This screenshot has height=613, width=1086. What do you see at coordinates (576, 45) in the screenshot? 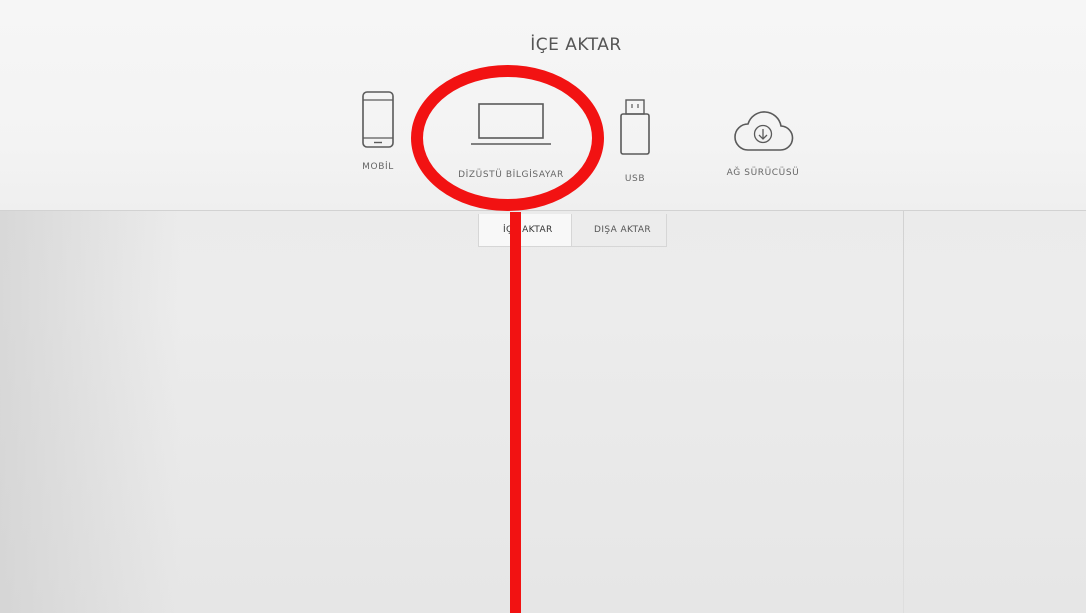
I see `panel-title: İÇE AKTAR` at bounding box center [576, 45].